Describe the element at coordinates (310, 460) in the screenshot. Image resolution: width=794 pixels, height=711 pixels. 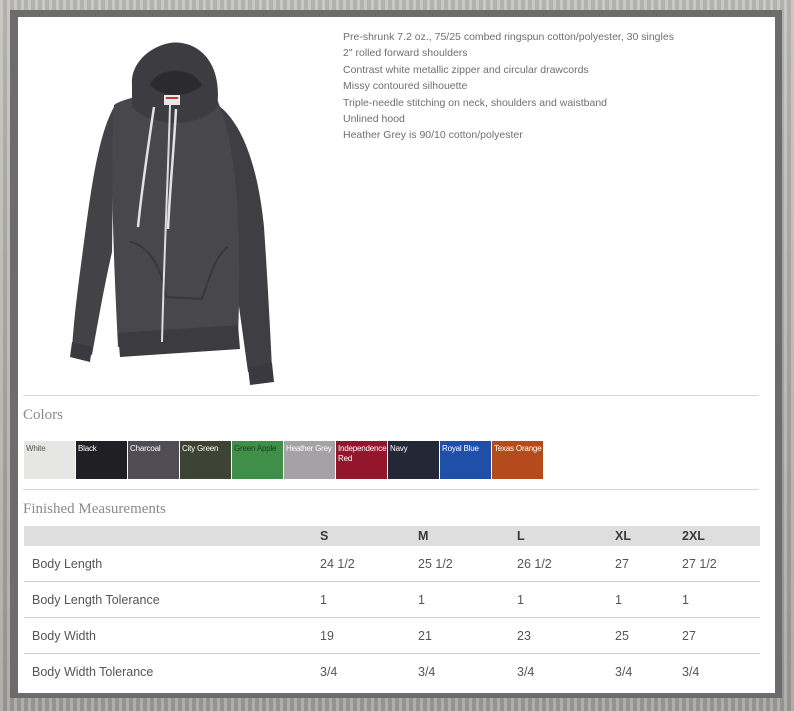
I see `color-swatch: Heather Grey` at that location.